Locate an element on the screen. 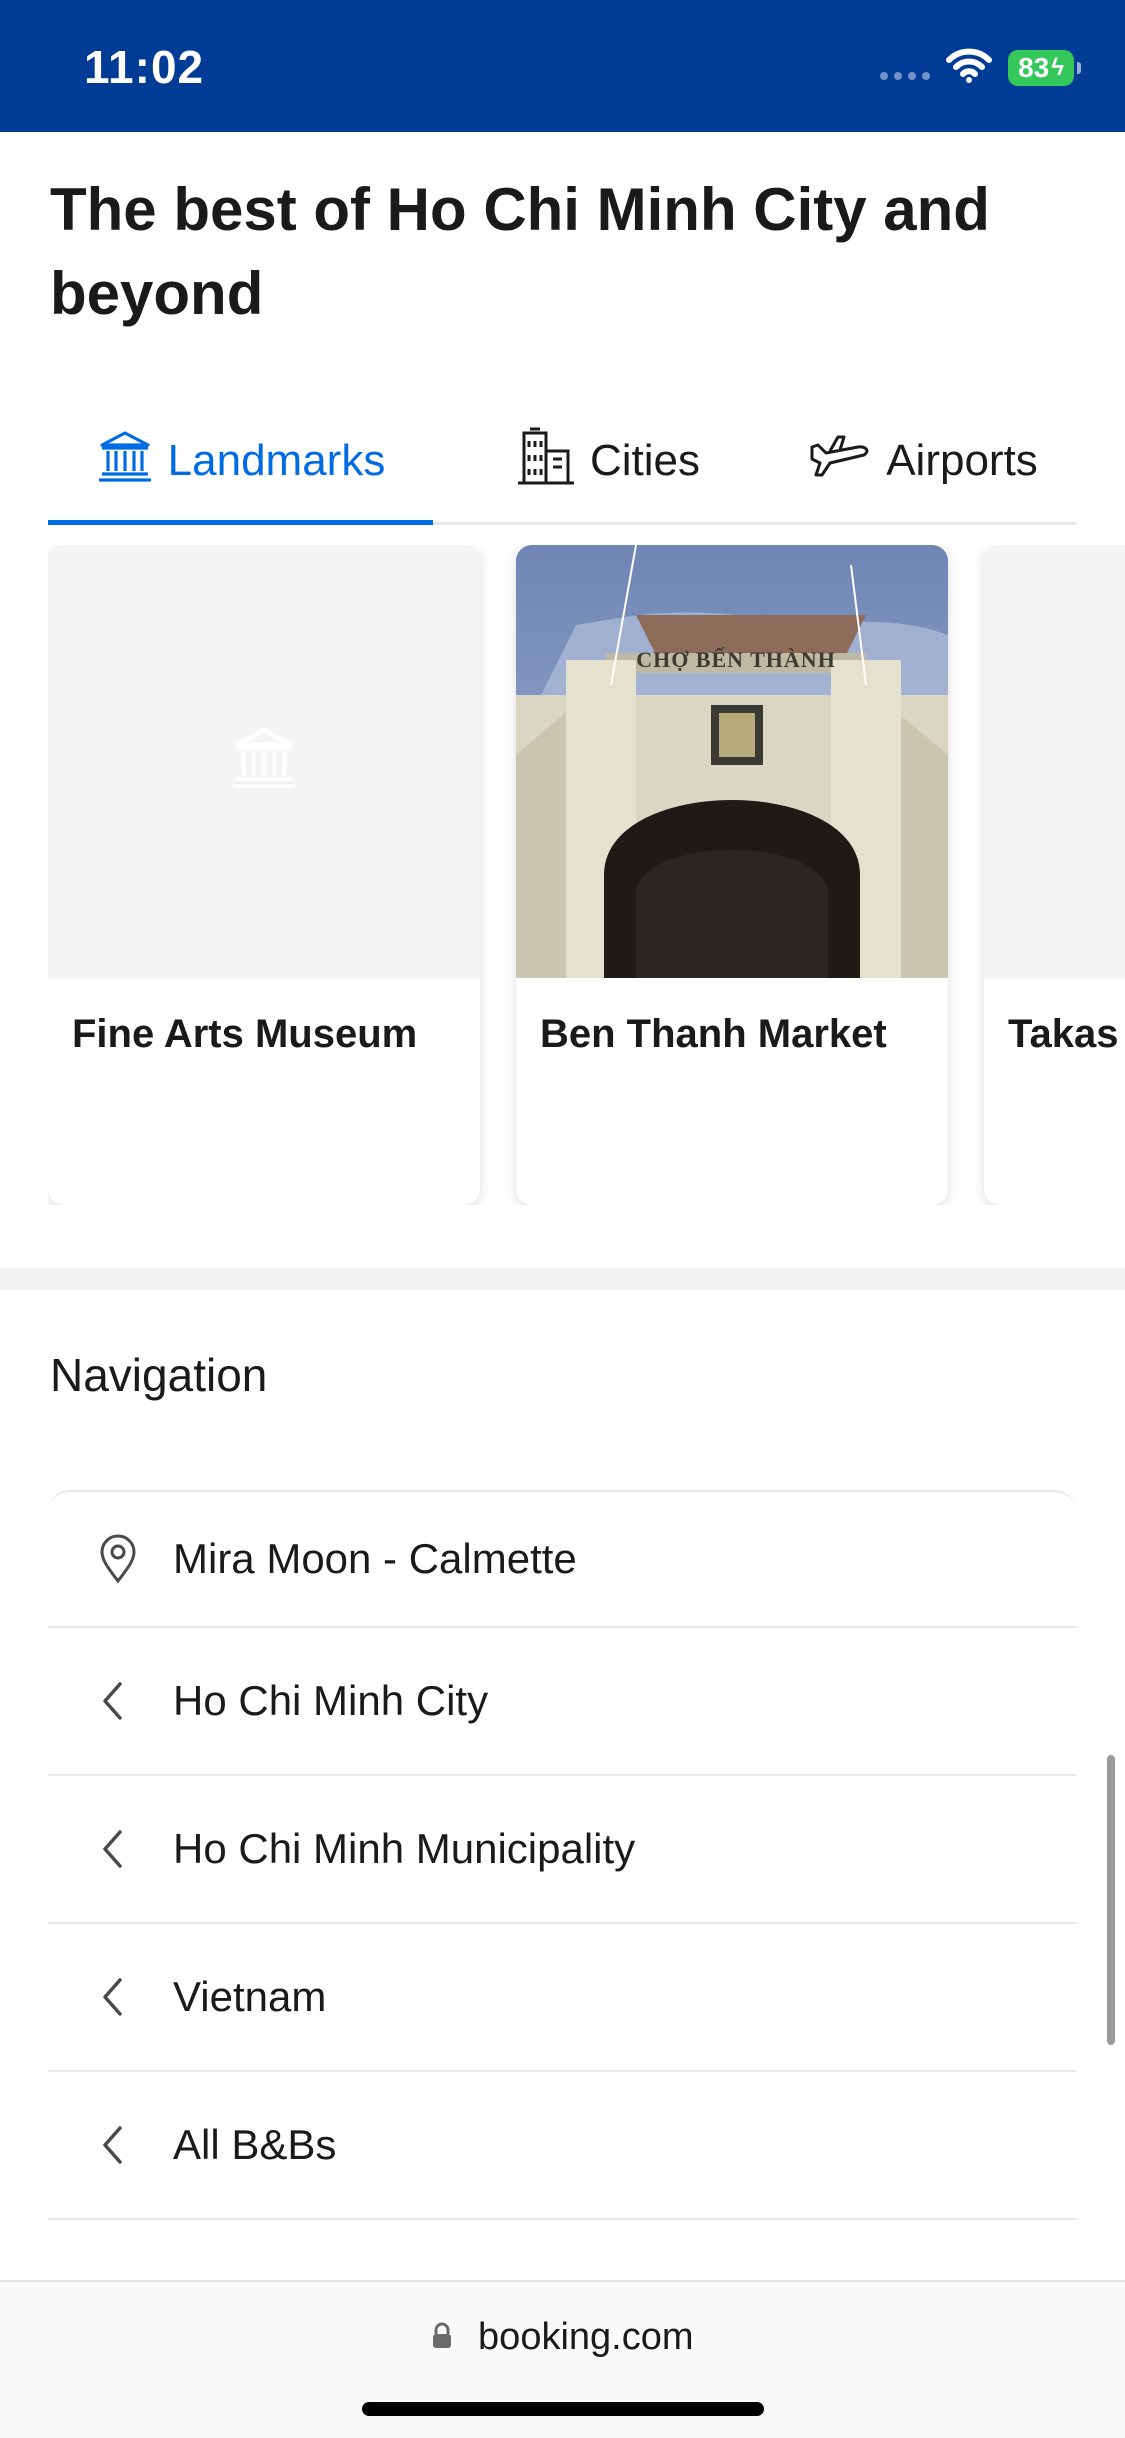 This screenshot has height=2438, width=1125. address-bar: booking.com is located at coordinates (562, 2338).